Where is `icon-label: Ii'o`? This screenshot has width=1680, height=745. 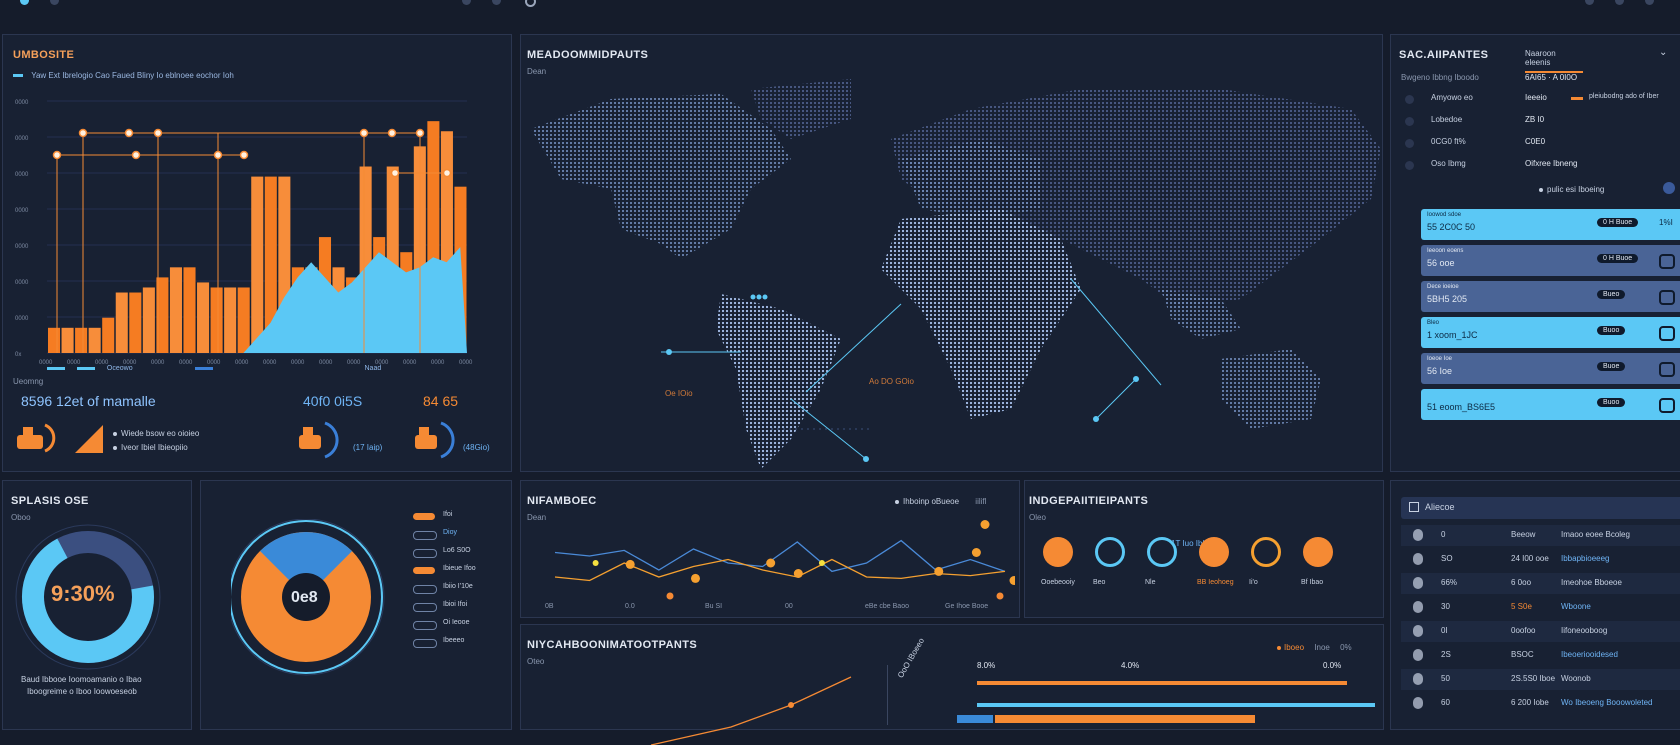 icon-label: Ii'o is located at coordinates (1253, 582).